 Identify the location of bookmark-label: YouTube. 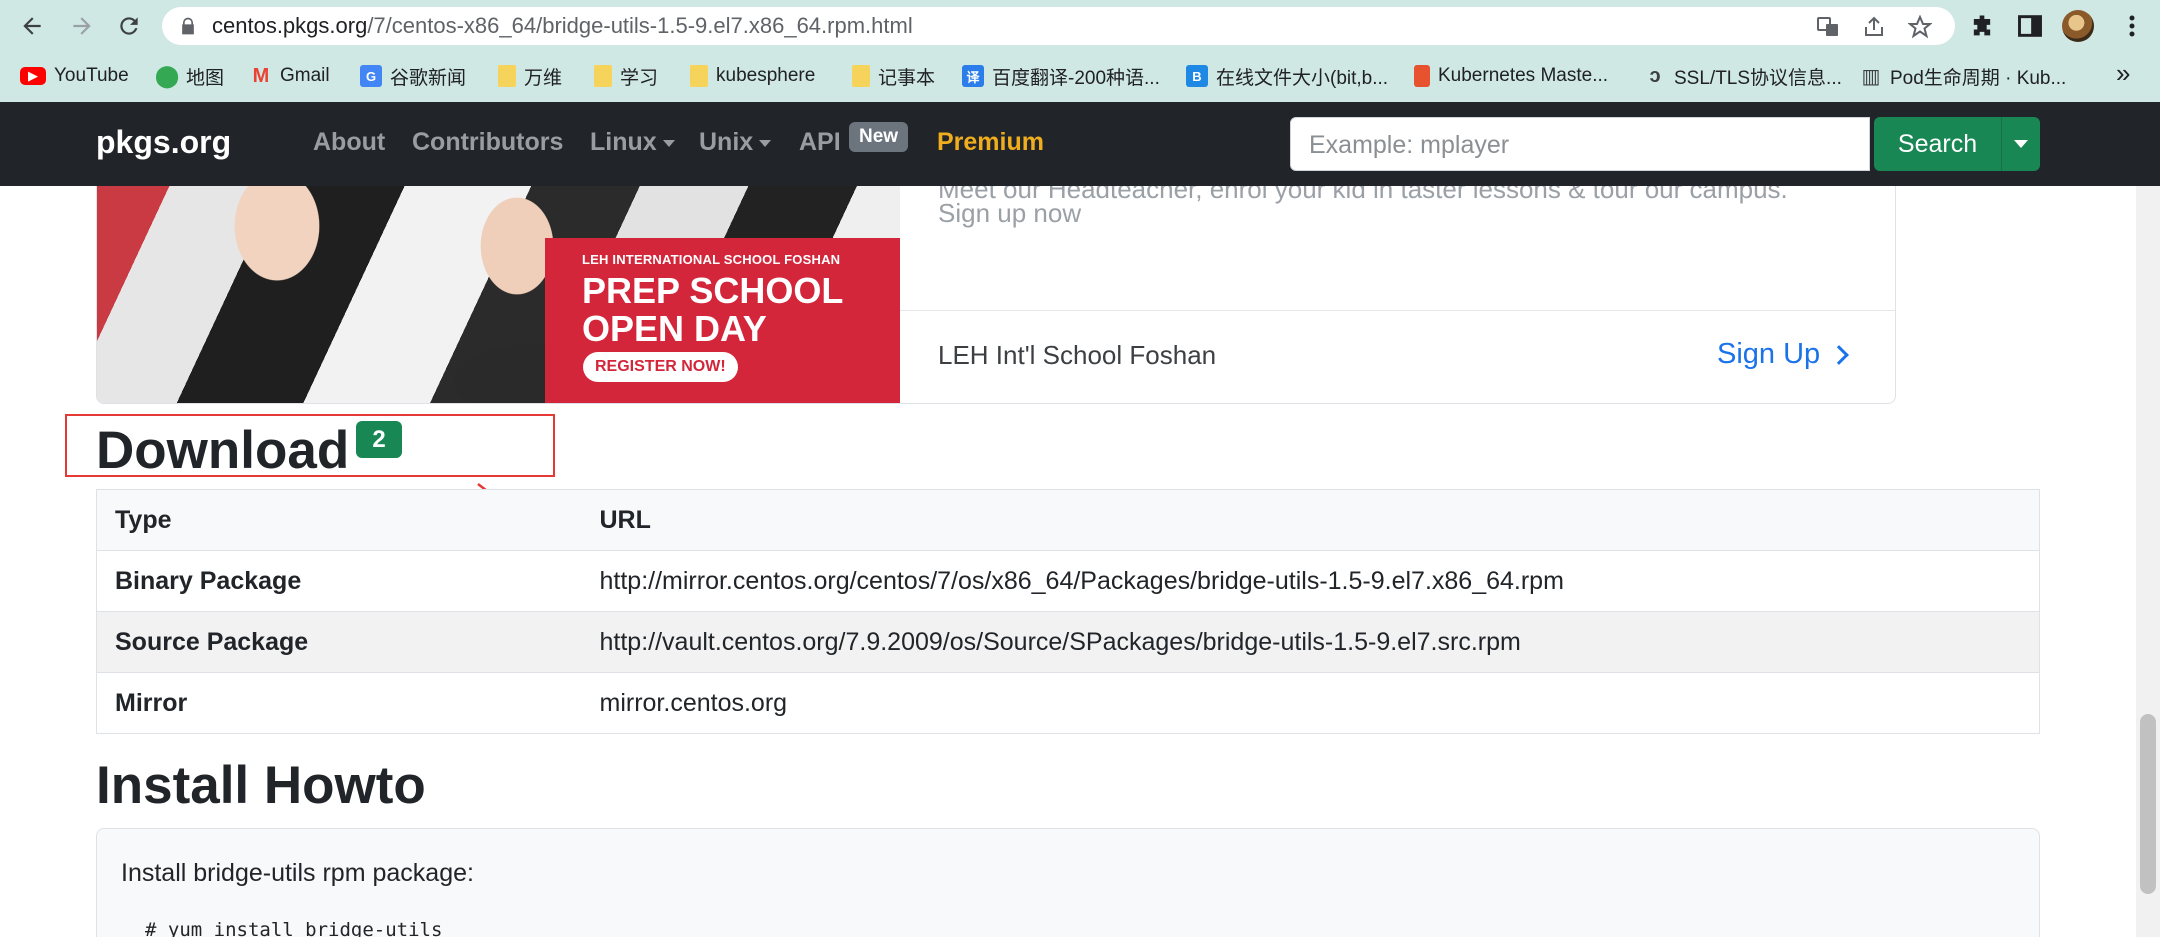
(91, 75).